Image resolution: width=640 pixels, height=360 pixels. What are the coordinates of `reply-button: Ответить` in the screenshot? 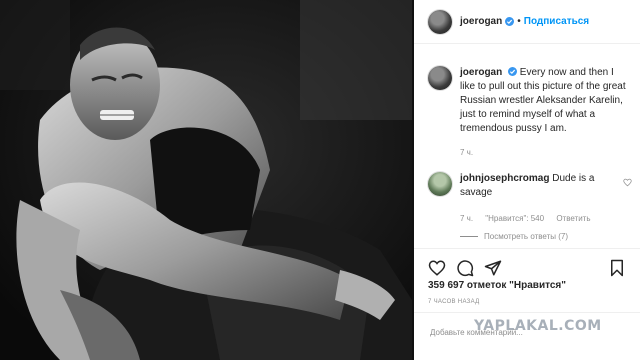 It's located at (573, 218).